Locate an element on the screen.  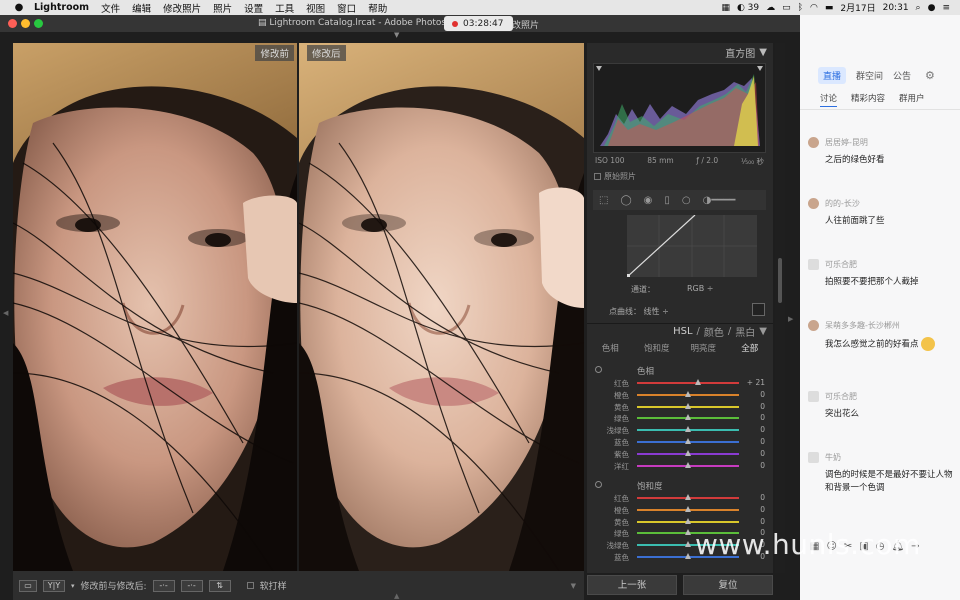
settings-icon: ⚙ is located at coordinates (930, 75).